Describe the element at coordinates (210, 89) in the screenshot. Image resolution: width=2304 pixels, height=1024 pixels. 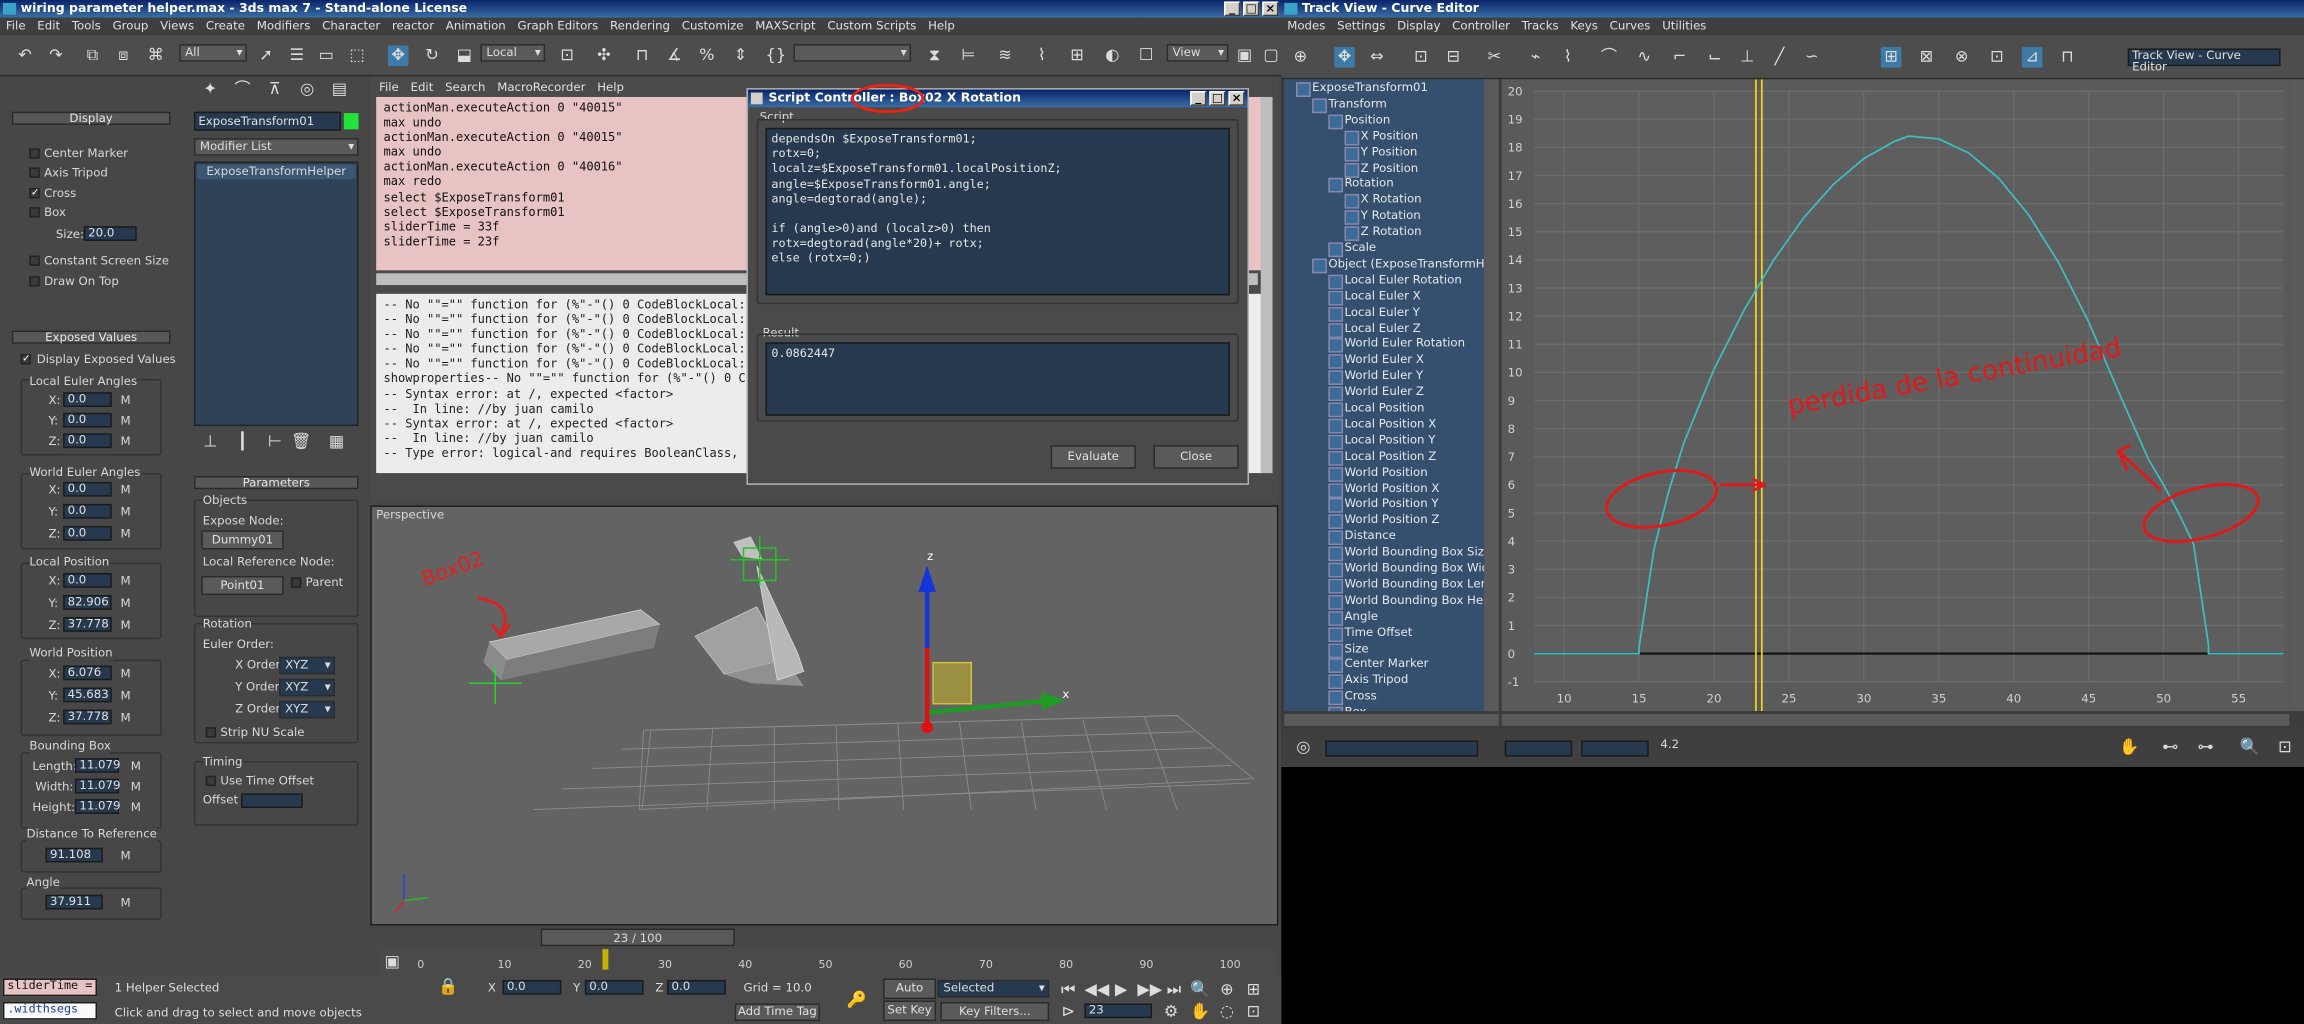
I see `create-tab-icon: ✦` at that location.